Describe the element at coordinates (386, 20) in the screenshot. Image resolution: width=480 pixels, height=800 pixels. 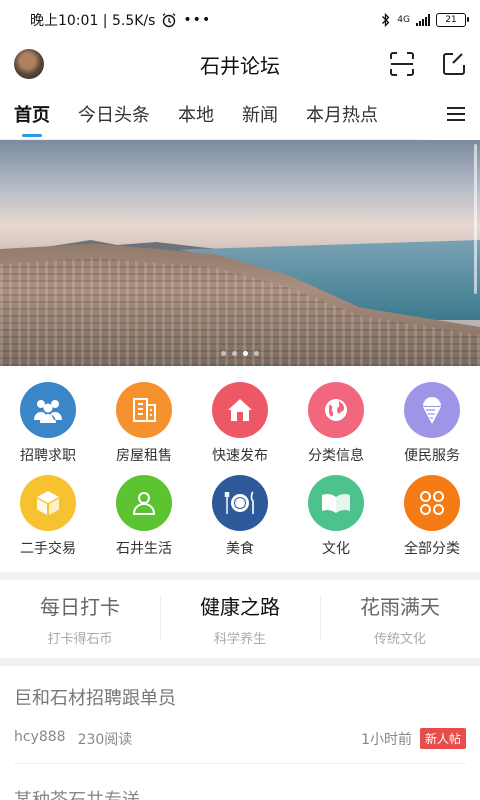
I see `bluetooth-icon` at that location.